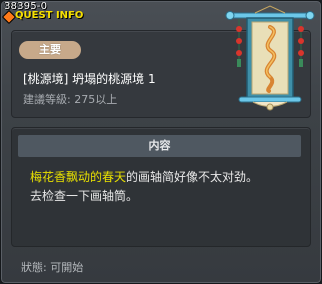 This screenshot has width=322, height=284. I want to click on level-requirement: 建議等級: 275以上, so click(70, 99).